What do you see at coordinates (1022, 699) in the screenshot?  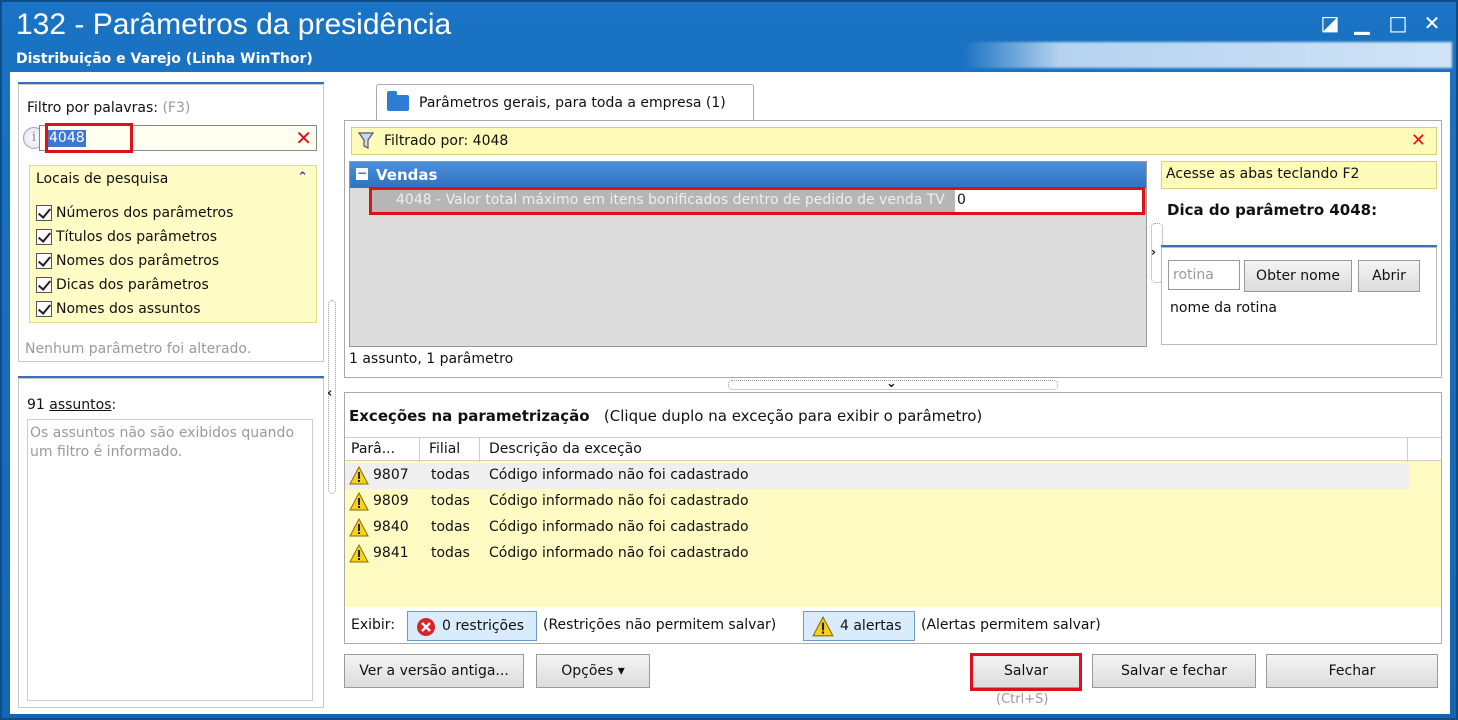 I see `save-shortcut: (Ctrl+S)` at bounding box center [1022, 699].